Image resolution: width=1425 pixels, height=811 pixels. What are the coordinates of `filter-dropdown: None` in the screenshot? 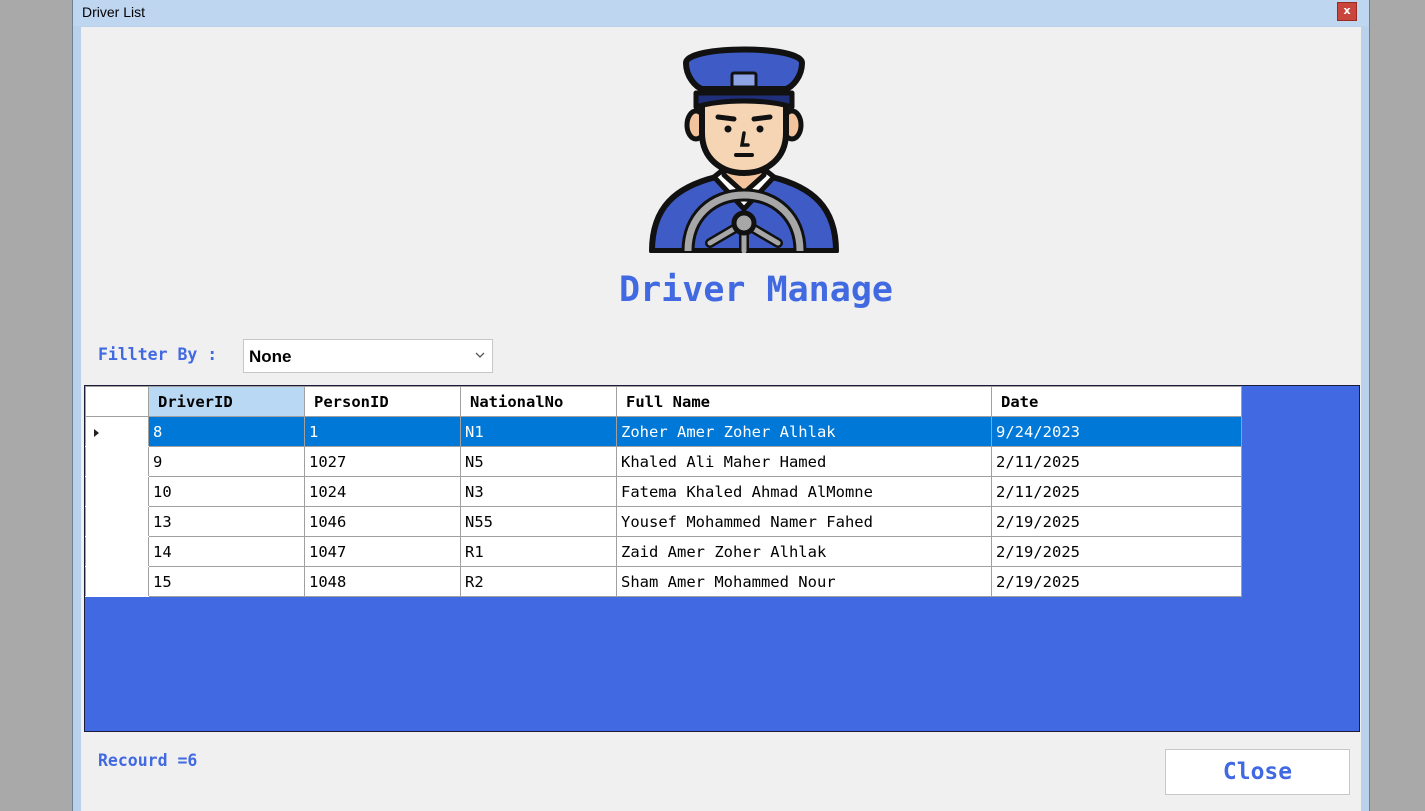 It's located at (368, 356).